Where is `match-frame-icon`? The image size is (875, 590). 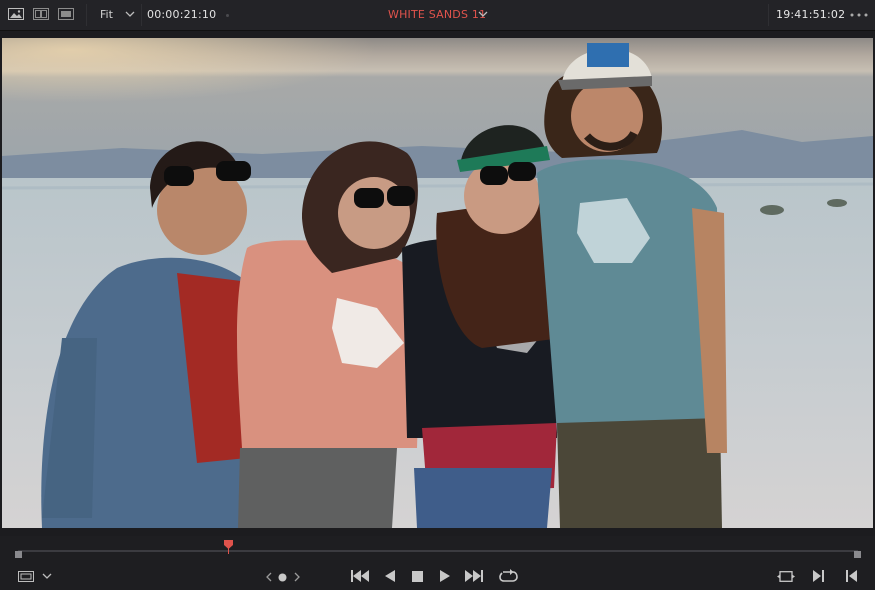
match-frame-icon is located at coordinates (786, 576).